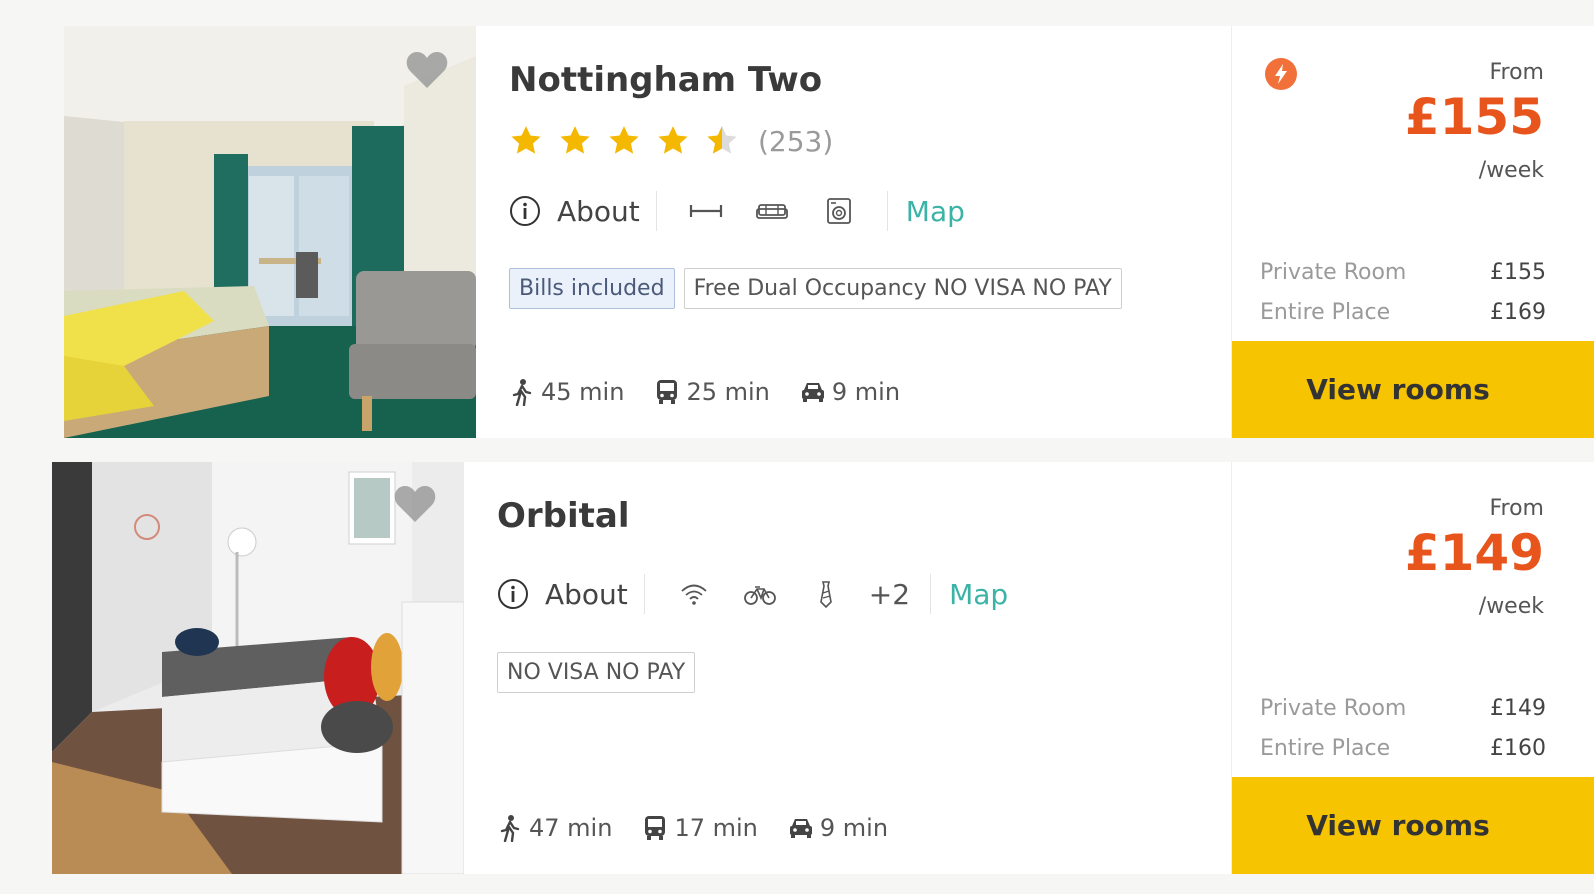  I want to click on tag-offer: NO VISA NO PAY, so click(596, 672).